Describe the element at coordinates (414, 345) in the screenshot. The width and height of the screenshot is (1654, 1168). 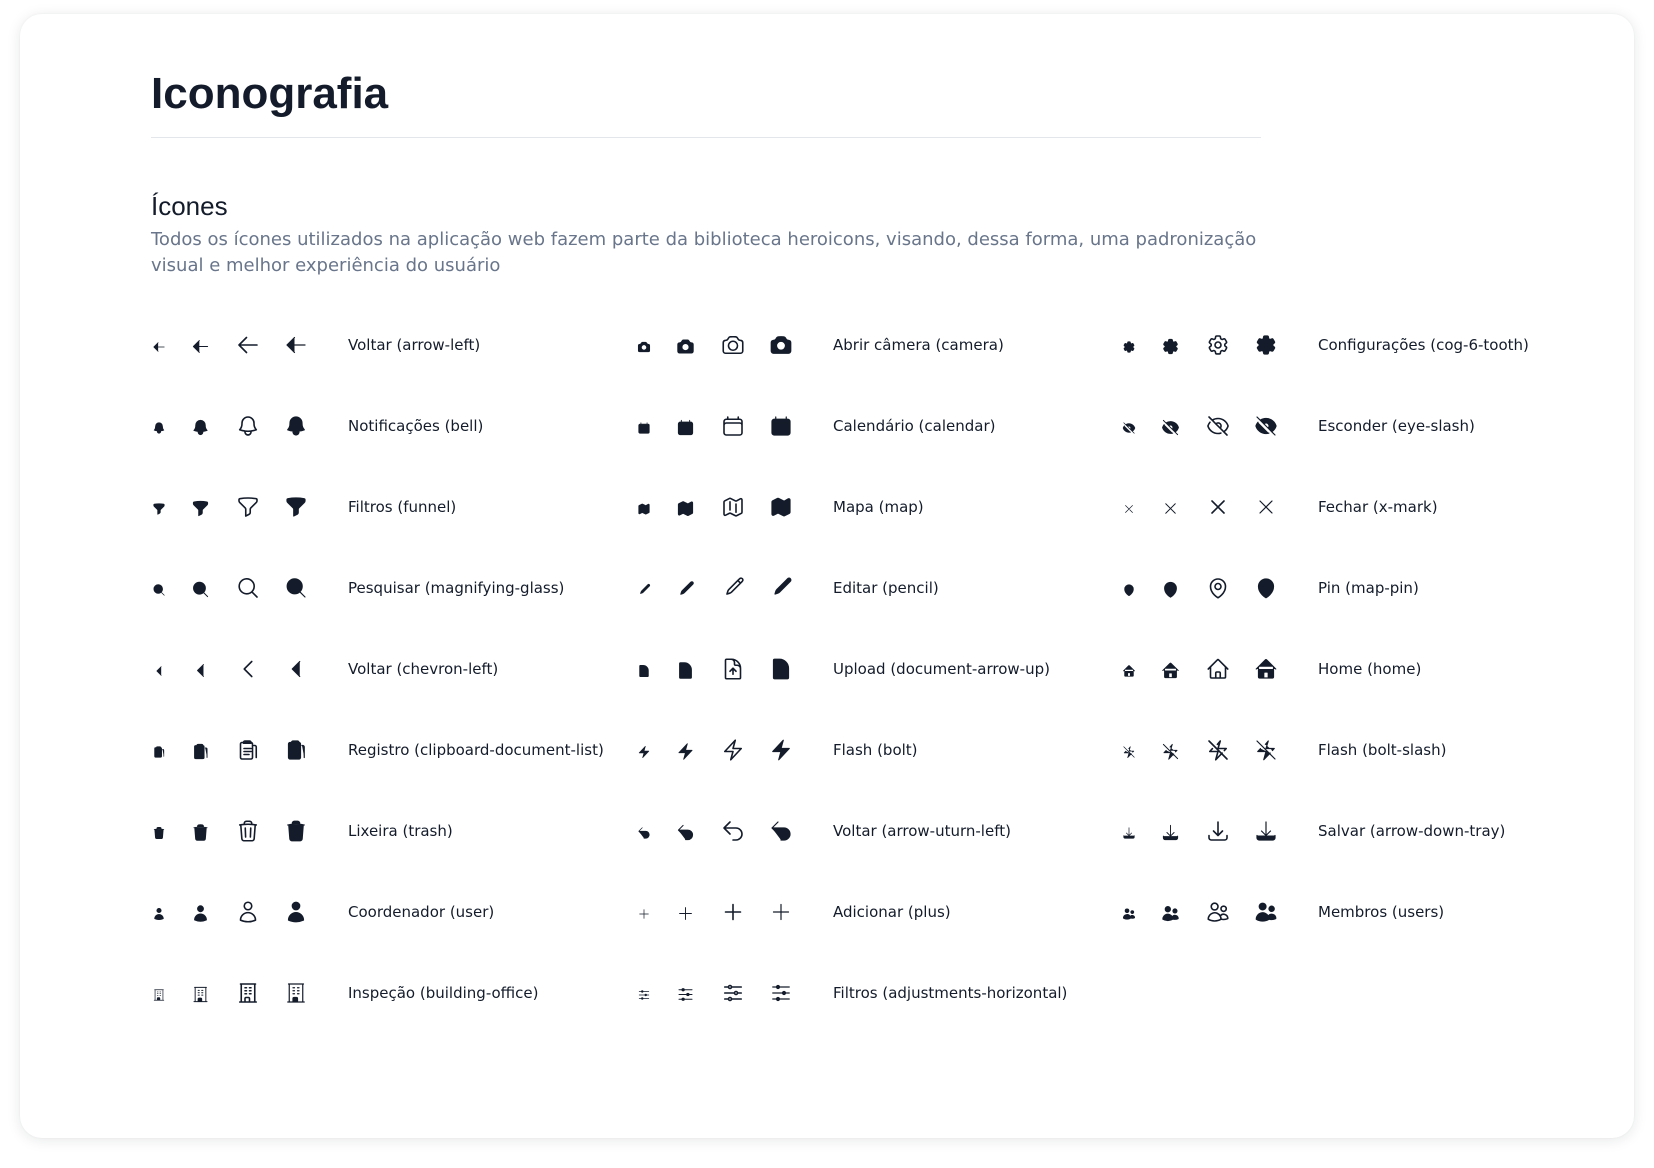
I see `icon-label: Voltar (arrow-left)` at that location.